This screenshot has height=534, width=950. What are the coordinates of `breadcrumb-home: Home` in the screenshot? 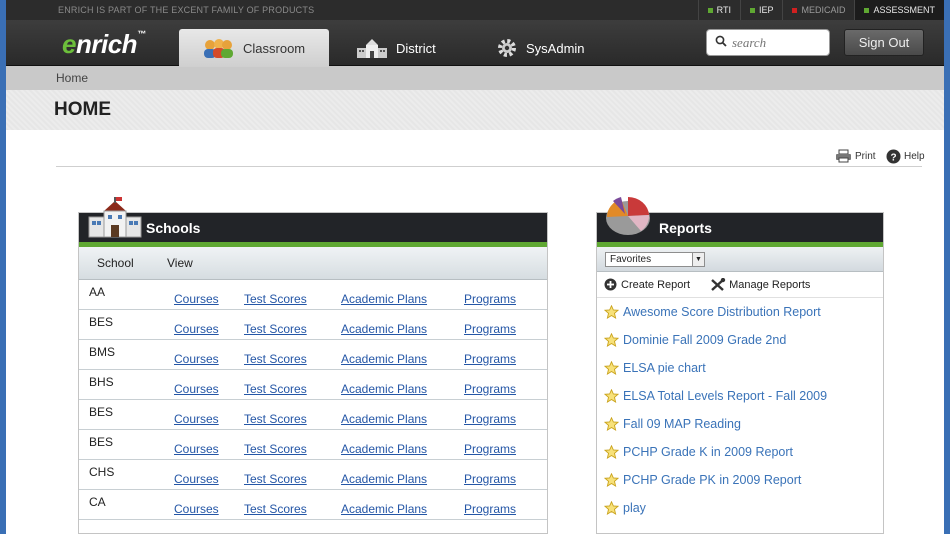 It's located at (72, 78).